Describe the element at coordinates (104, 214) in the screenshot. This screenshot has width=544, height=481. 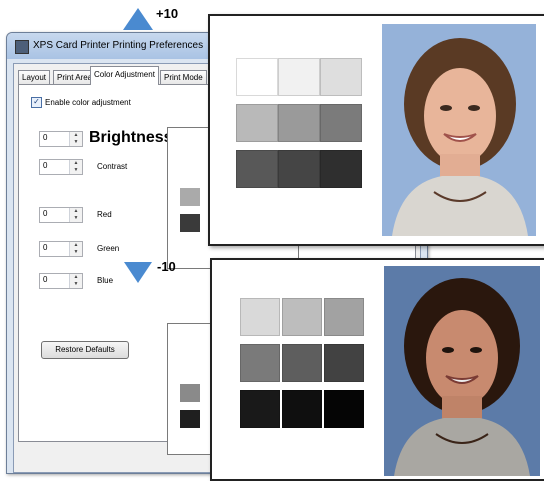
I see `red-label: Red` at that location.